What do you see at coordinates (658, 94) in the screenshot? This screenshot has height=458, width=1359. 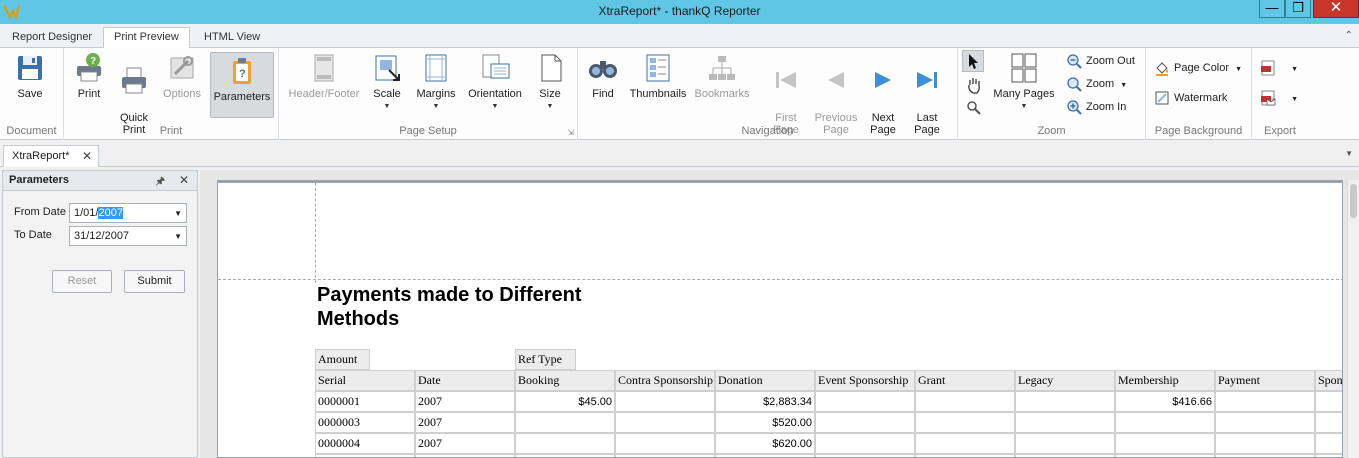 I see `thumbnails-label: Thumbnails` at bounding box center [658, 94].